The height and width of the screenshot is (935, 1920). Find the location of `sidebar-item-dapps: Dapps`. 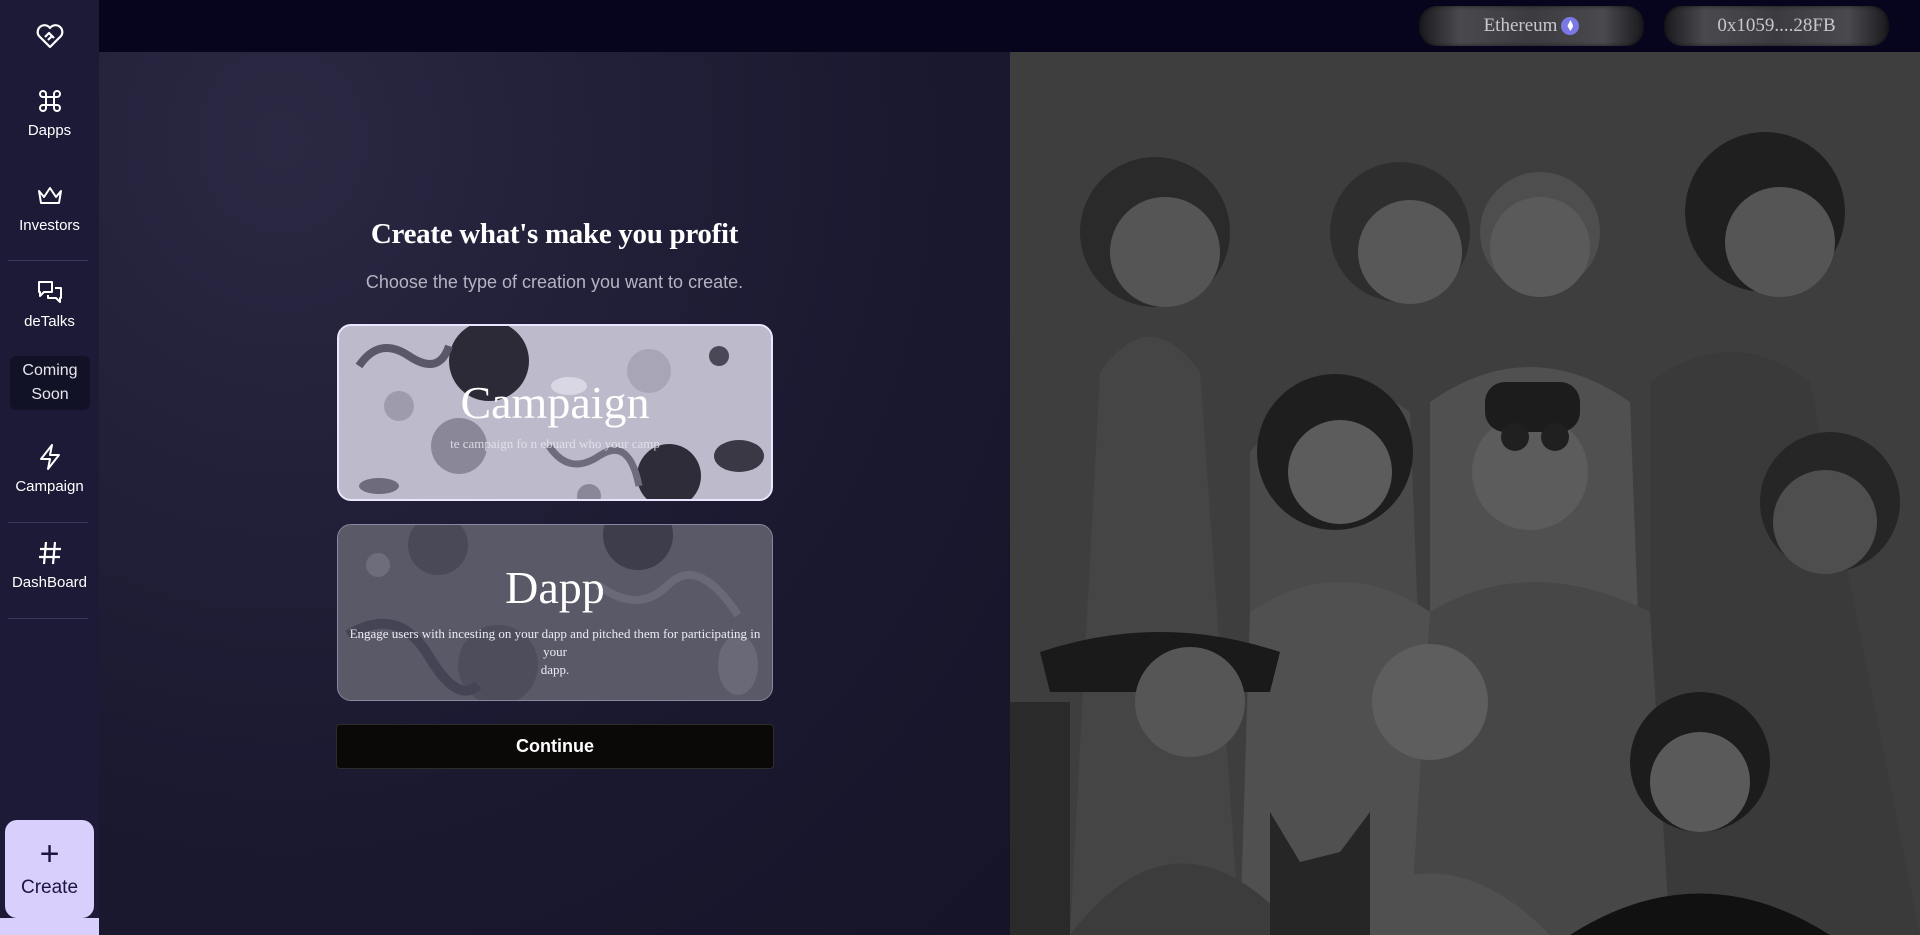

sidebar-item-dapps: Dapps is located at coordinates (49, 112).